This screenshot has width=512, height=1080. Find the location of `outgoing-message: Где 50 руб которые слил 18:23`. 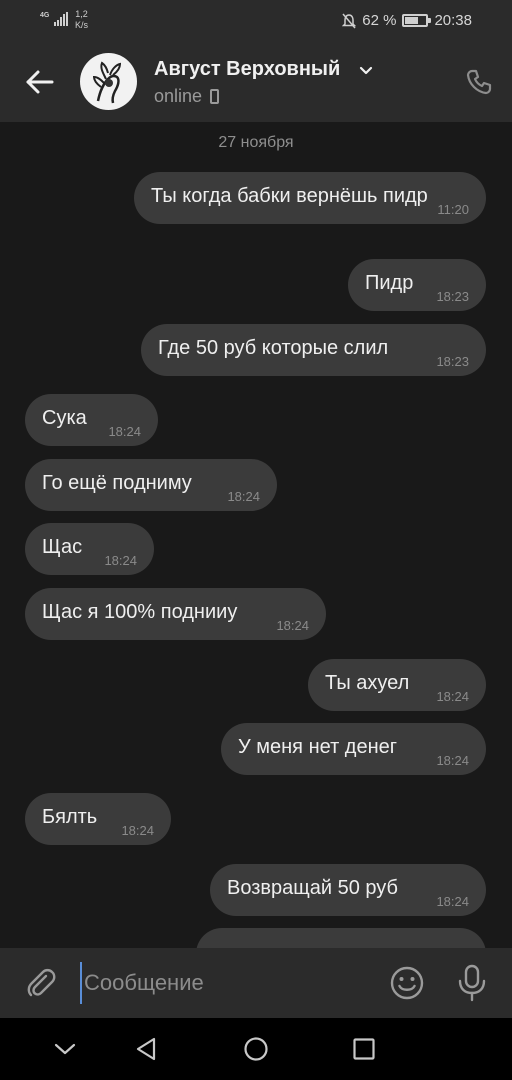

outgoing-message: Где 50 руб которые слил 18:23 is located at coordinates (313, 350).